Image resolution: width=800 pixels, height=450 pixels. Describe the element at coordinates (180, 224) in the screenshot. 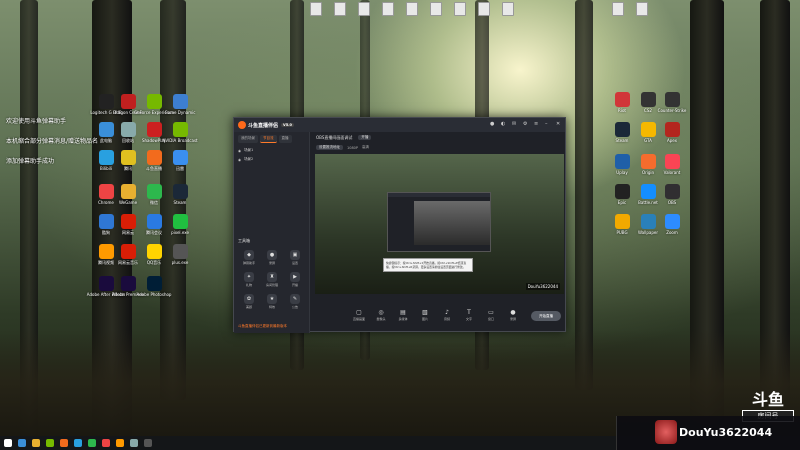

I see `desktop-shortcut: pixel.exe` at that location.